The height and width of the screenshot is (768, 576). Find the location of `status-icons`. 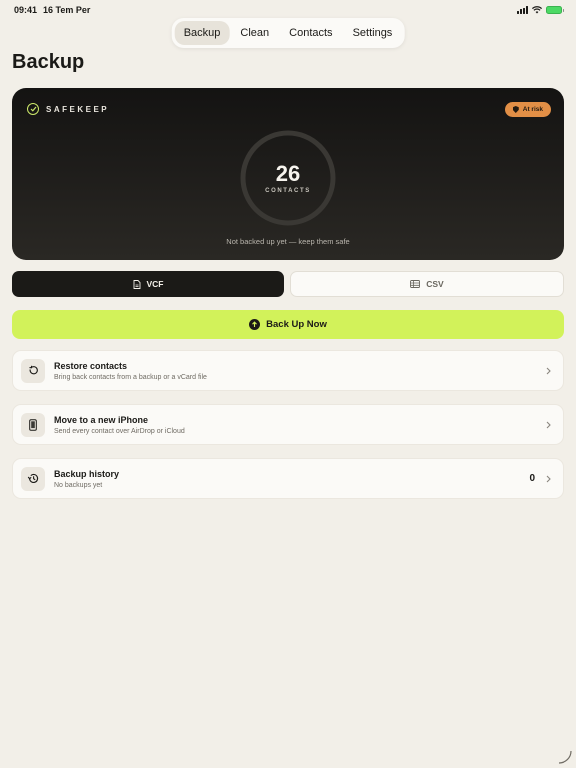

status-icons is located at coordinates (540, 10).